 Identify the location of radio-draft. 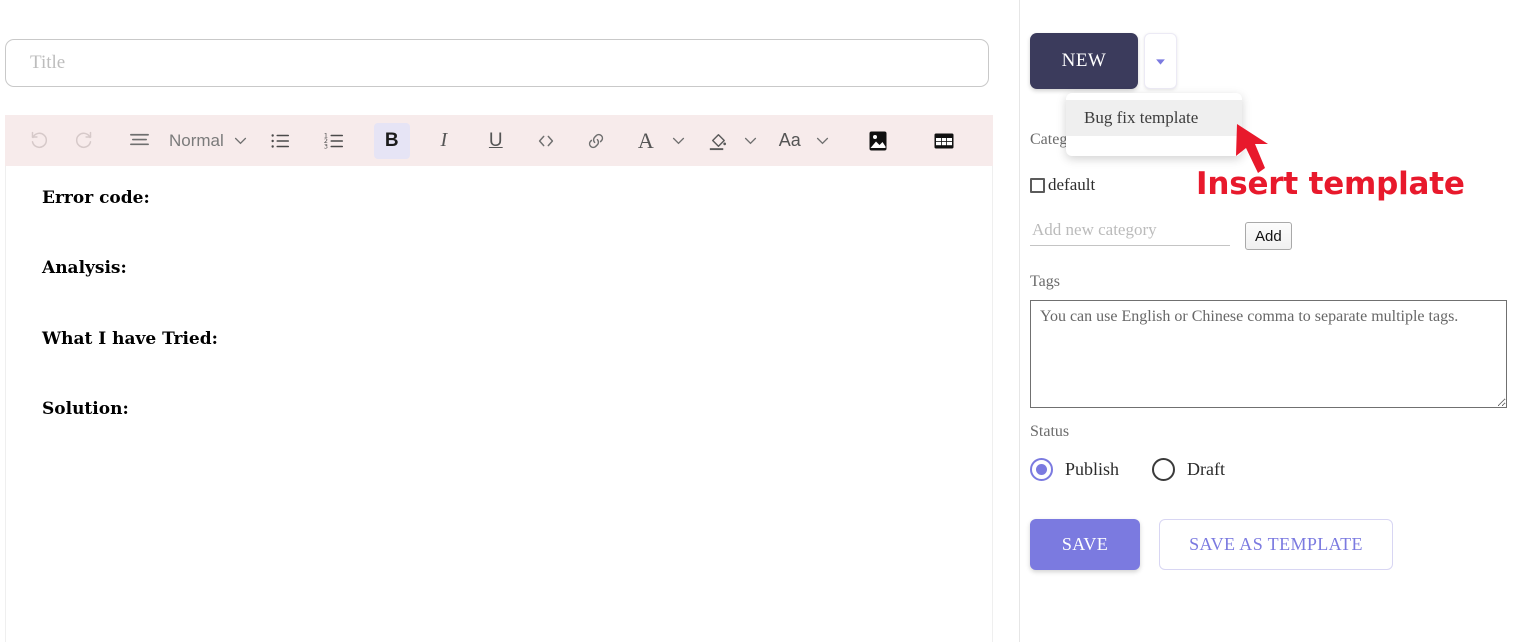
(1164, 469).